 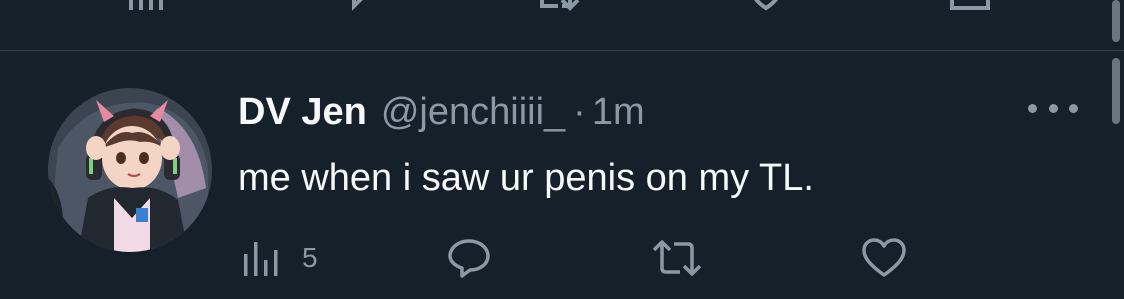 I want to click on tweet-header: DV Jen @jenchiiii_ · 1m, so click(x=441, y=112).